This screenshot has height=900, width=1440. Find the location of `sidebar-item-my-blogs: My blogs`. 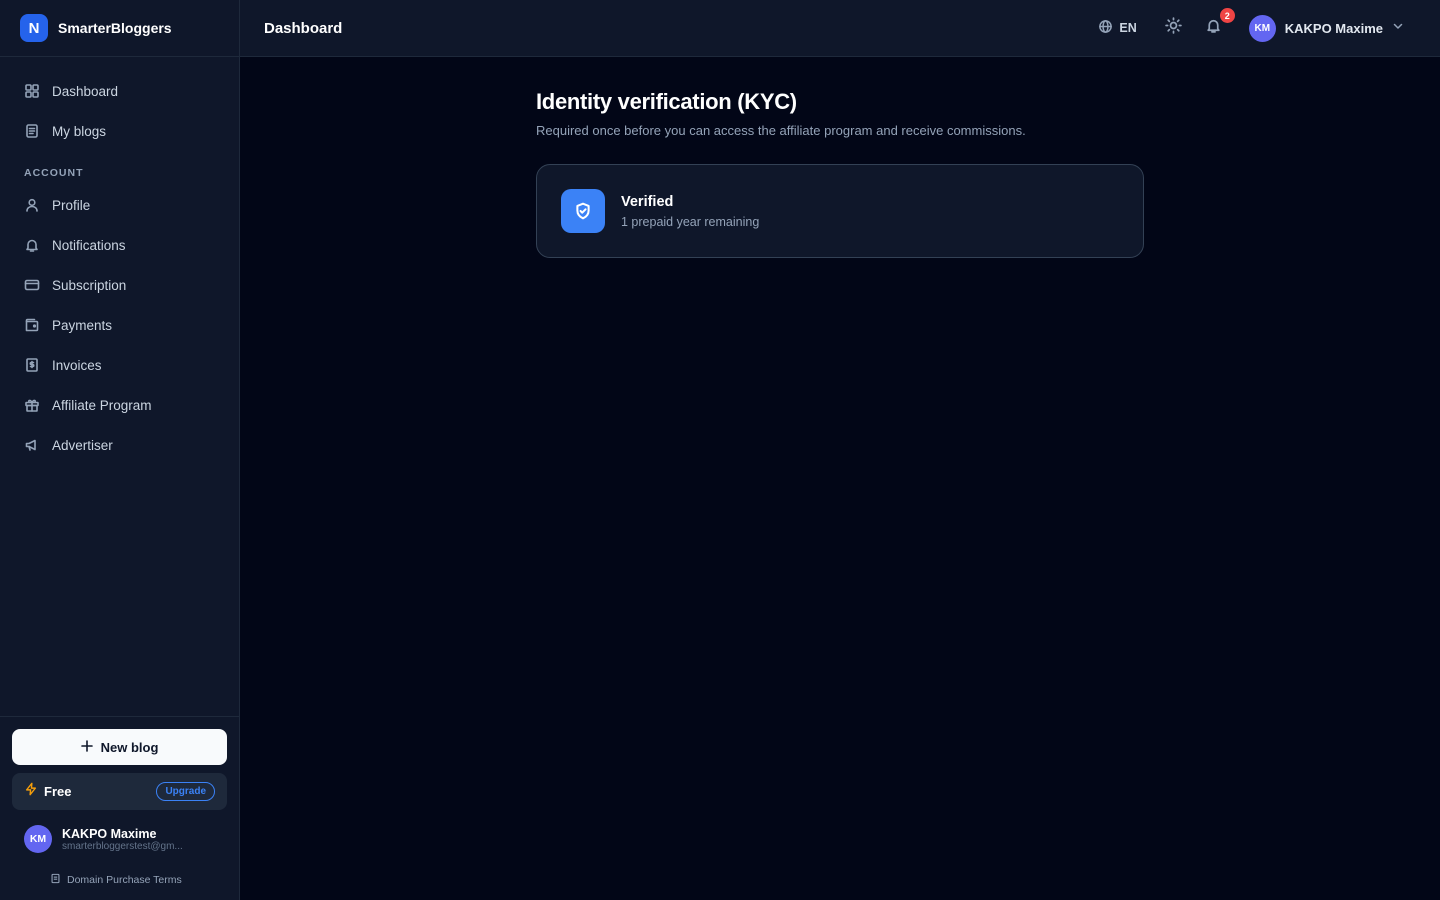

sidebar-item-my-blogs: My blogs is located at coordinates (119, 131).